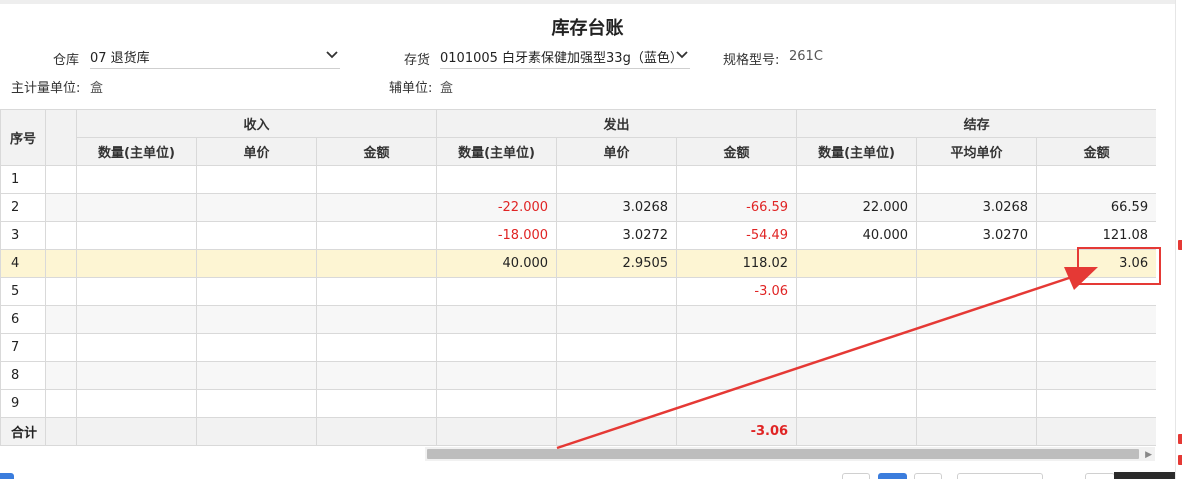 The height and width of the screenshot is (479, 1182). Describe the element at coordinates (737, 207) in the screenshot. I see `table-cell: -66.59` at that location.